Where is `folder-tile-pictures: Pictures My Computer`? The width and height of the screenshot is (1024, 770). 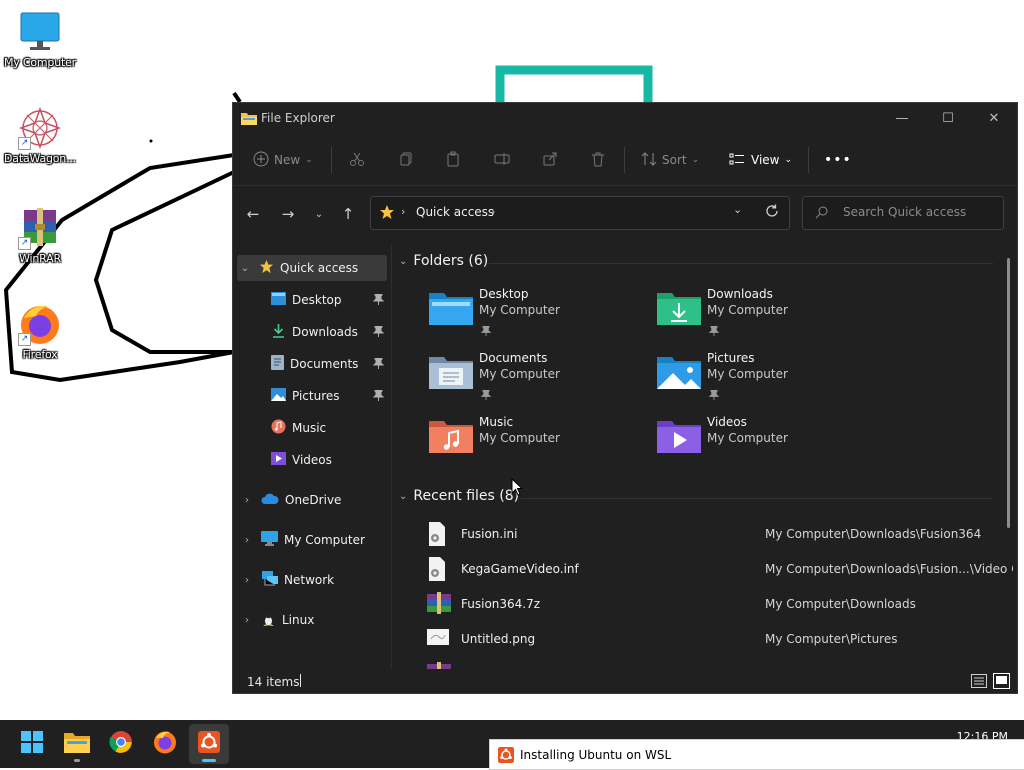
folder-tile-pictures: Pictures My Computer is located at coordinates (767, 379).